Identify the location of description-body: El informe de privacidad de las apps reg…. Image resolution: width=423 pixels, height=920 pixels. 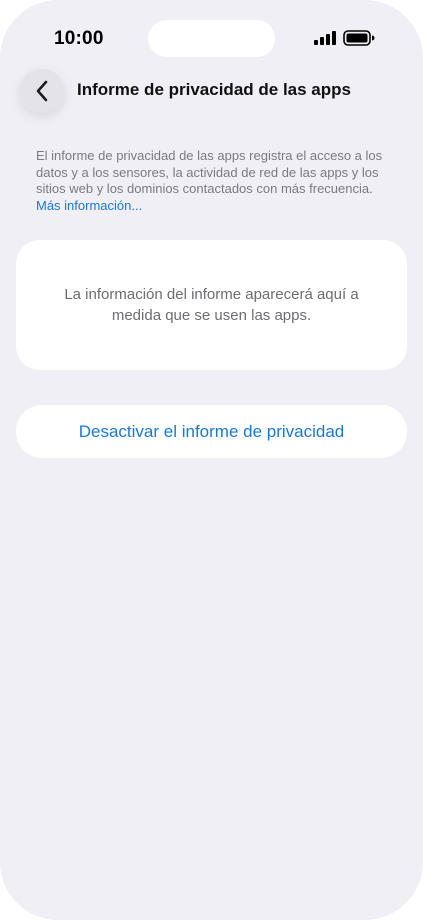
(209, 172).